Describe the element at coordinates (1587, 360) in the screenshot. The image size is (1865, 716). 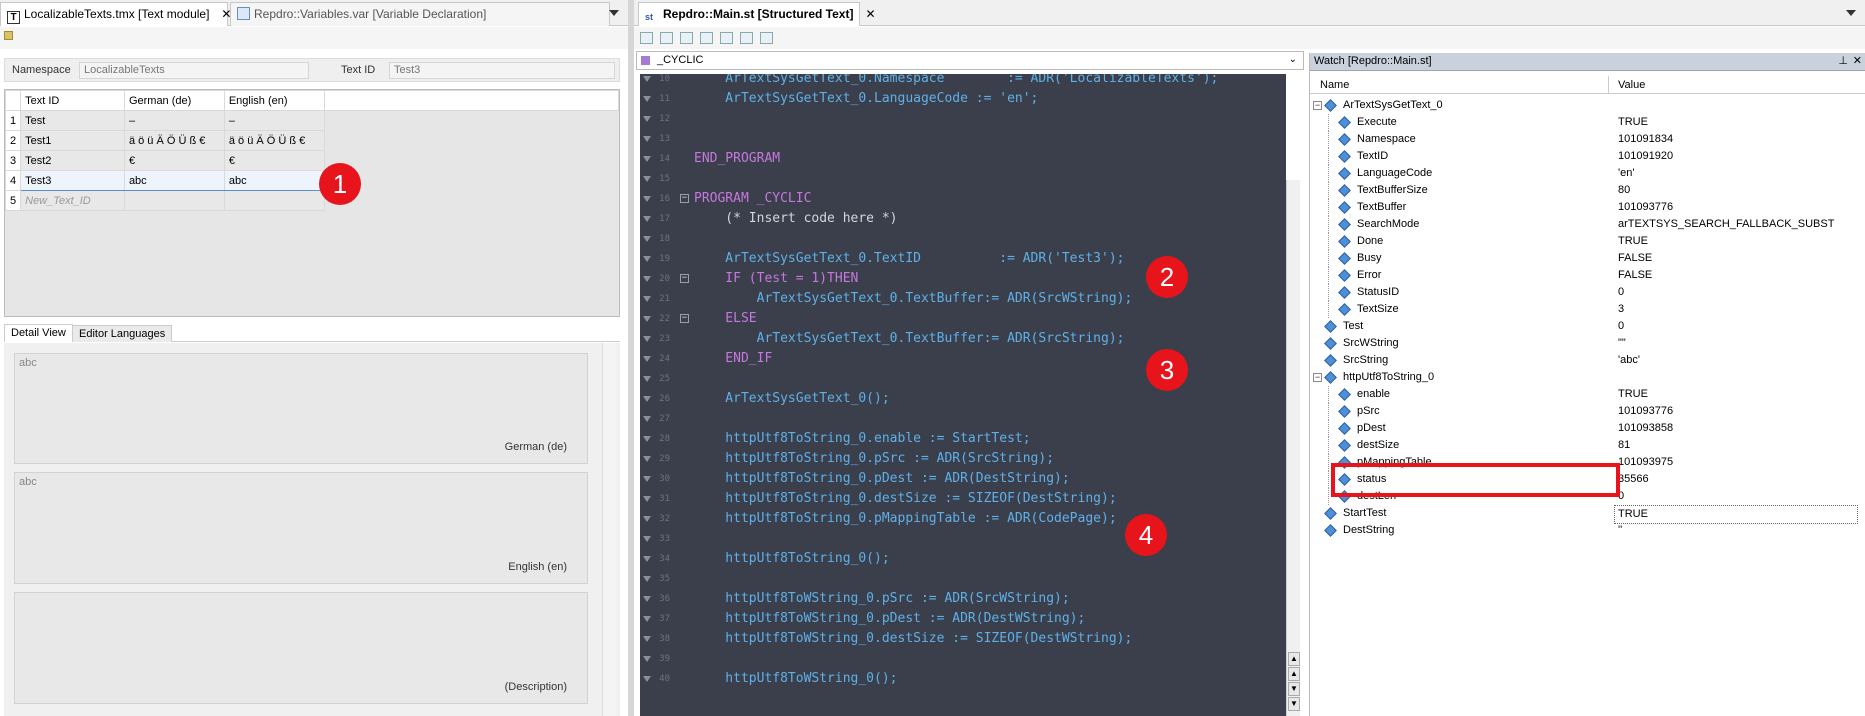
I see `watch-row: SrcString 'abc'` at that location.